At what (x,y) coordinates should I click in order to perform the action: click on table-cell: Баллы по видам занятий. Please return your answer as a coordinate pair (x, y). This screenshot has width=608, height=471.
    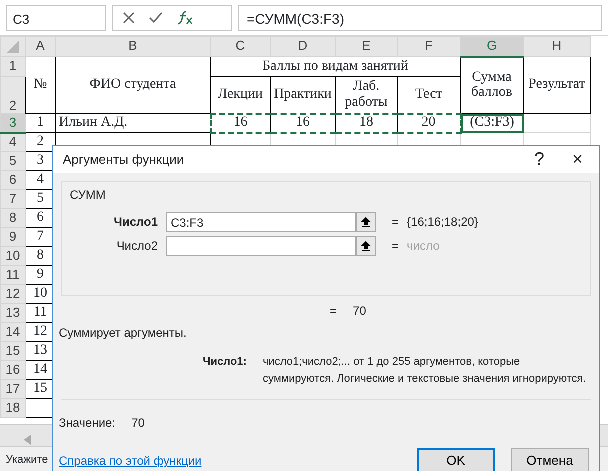
    Looking at the image, I should click on (335, 66).